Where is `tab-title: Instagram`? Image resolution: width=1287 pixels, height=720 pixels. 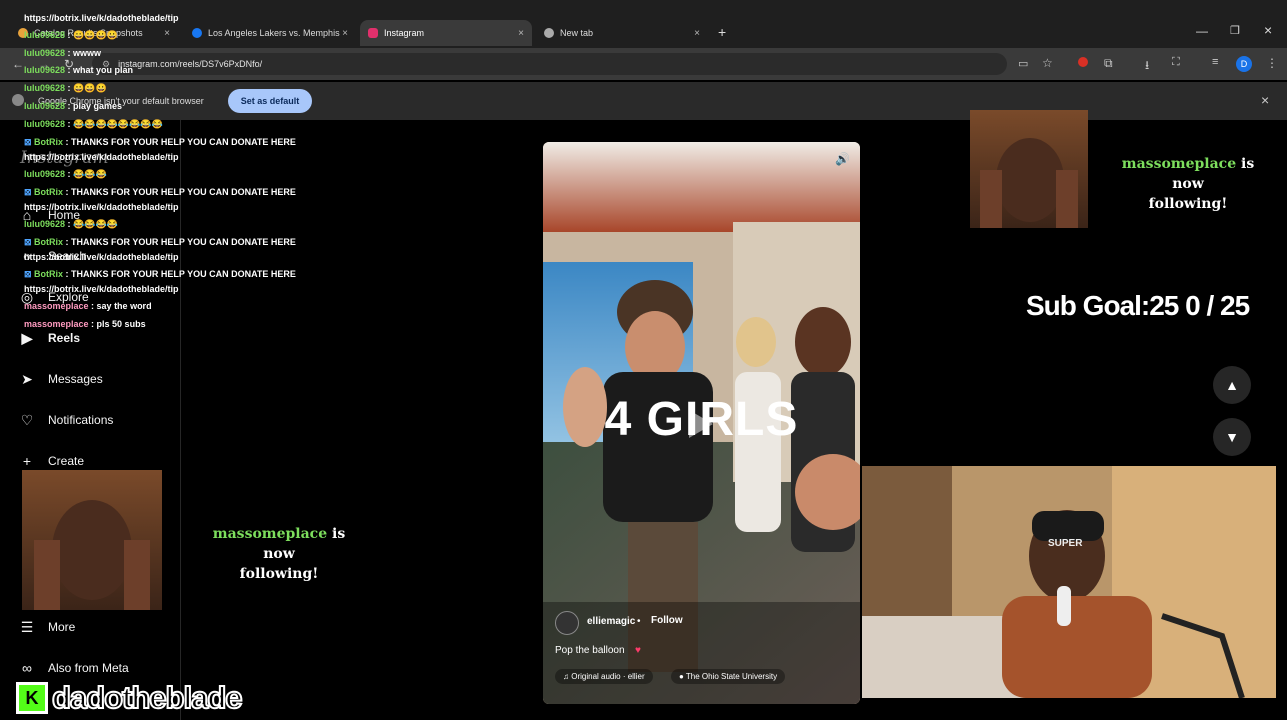
tab-title: Instagram is located at coordinates (404, 33).